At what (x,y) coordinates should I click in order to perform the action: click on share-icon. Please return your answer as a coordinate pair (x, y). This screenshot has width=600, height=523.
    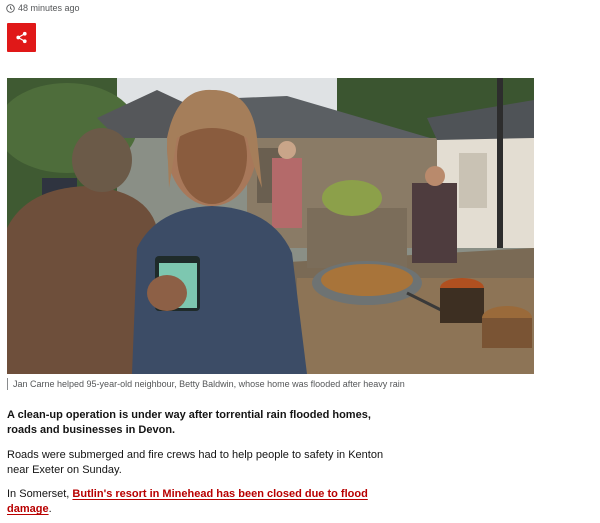
    Looking at the image, I should click on (21, 37).